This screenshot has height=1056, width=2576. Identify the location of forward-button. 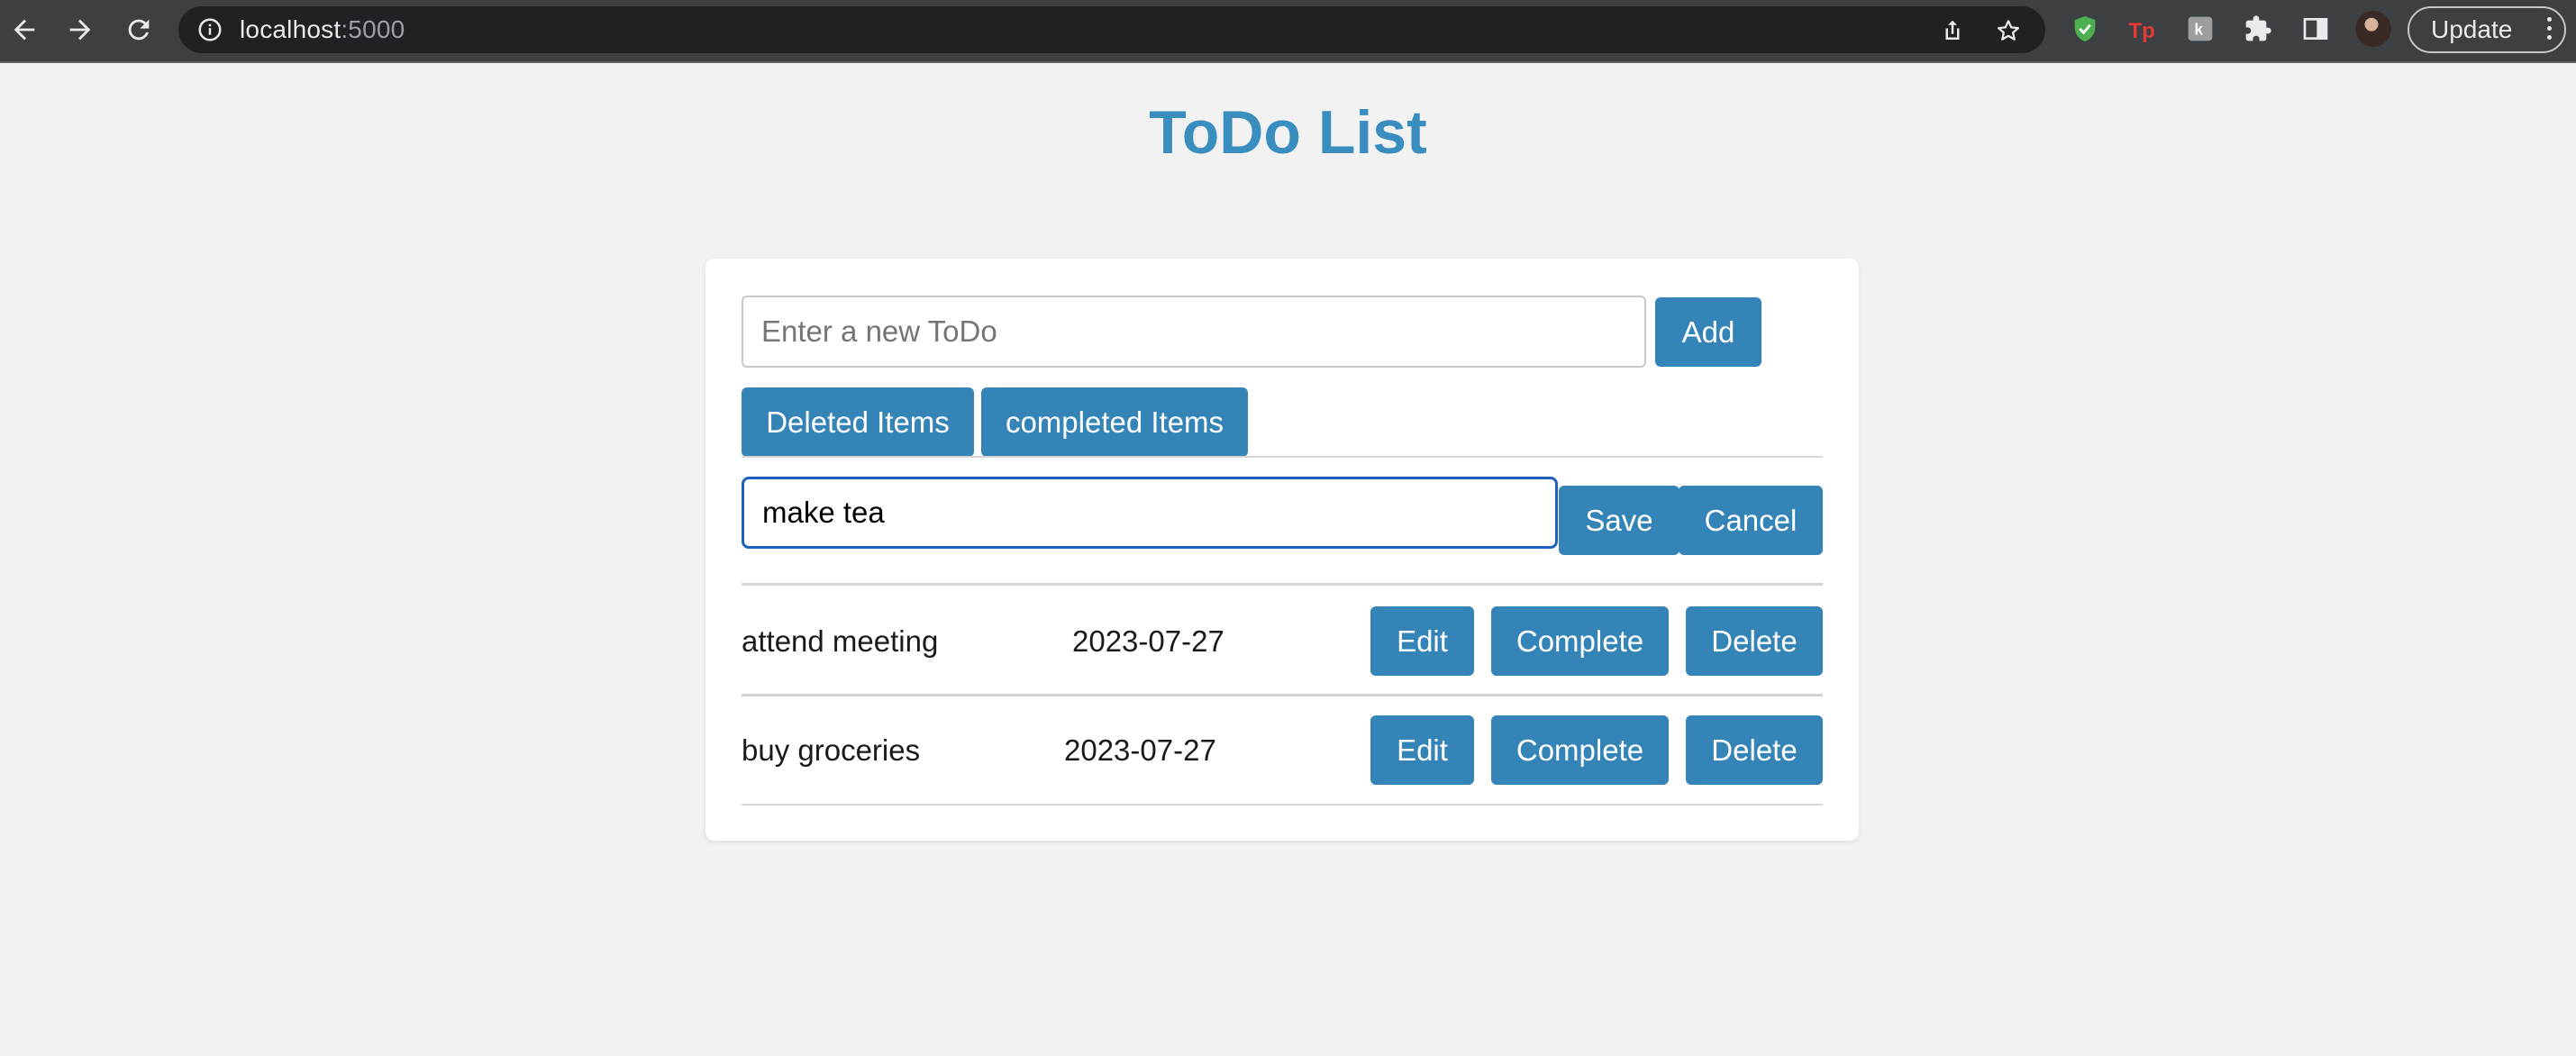
(80, 29).